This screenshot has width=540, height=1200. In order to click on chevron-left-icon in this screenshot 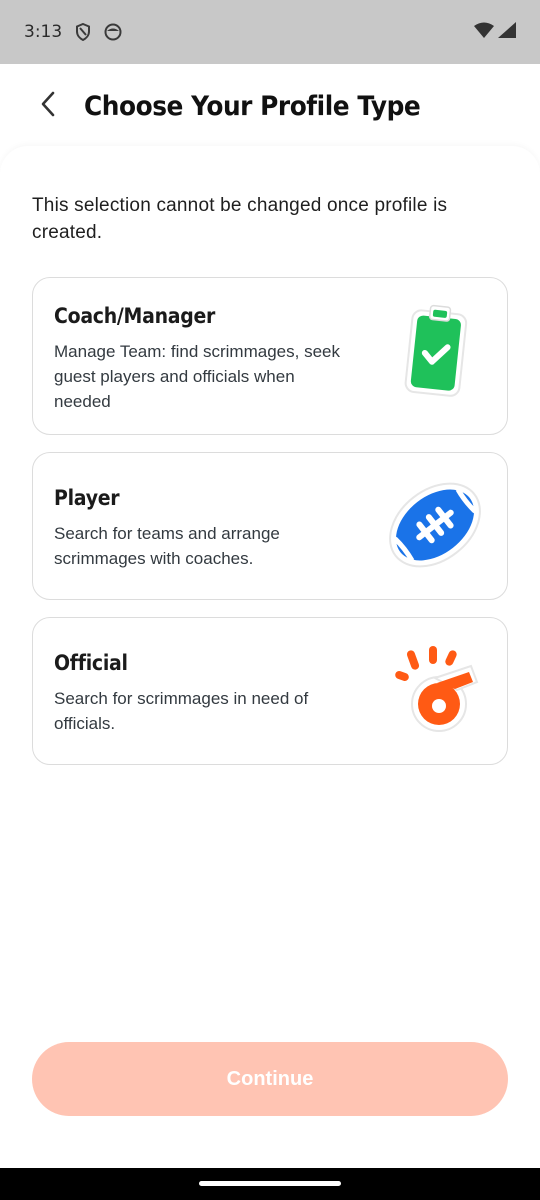, I will do `click(48, 106)`.